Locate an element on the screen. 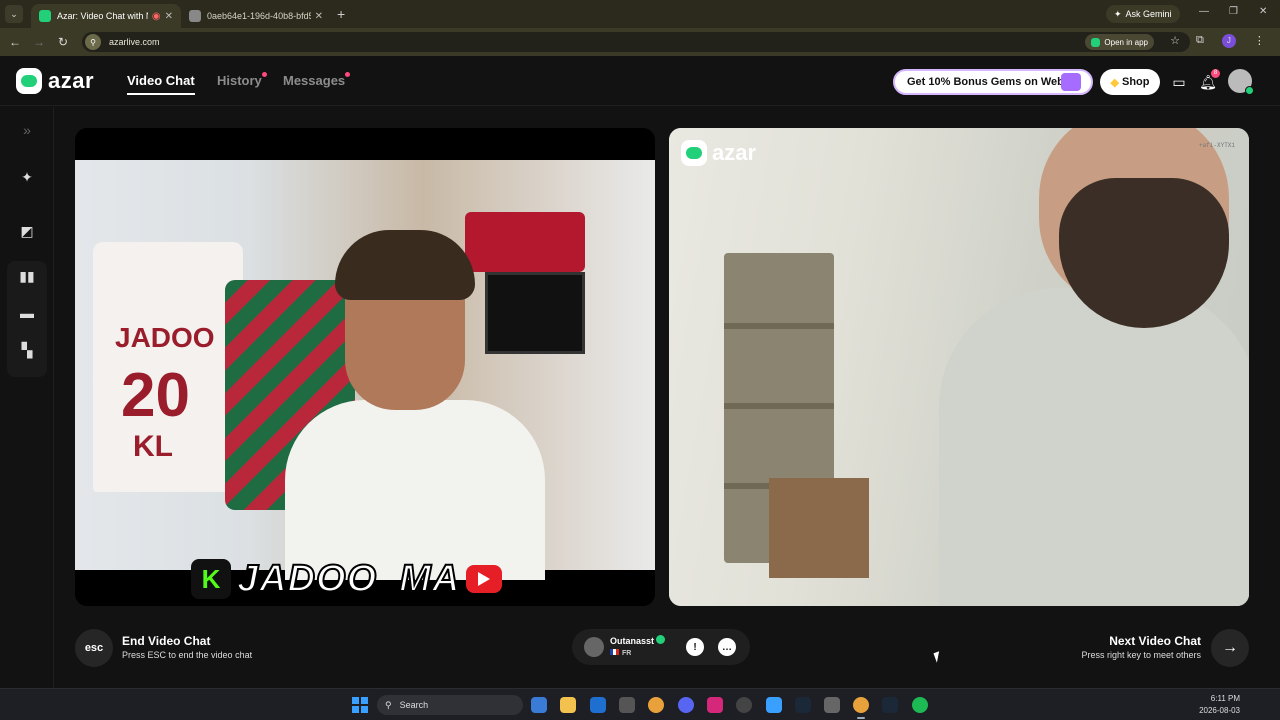  spotify-icon is located at coordinates (920, 705).